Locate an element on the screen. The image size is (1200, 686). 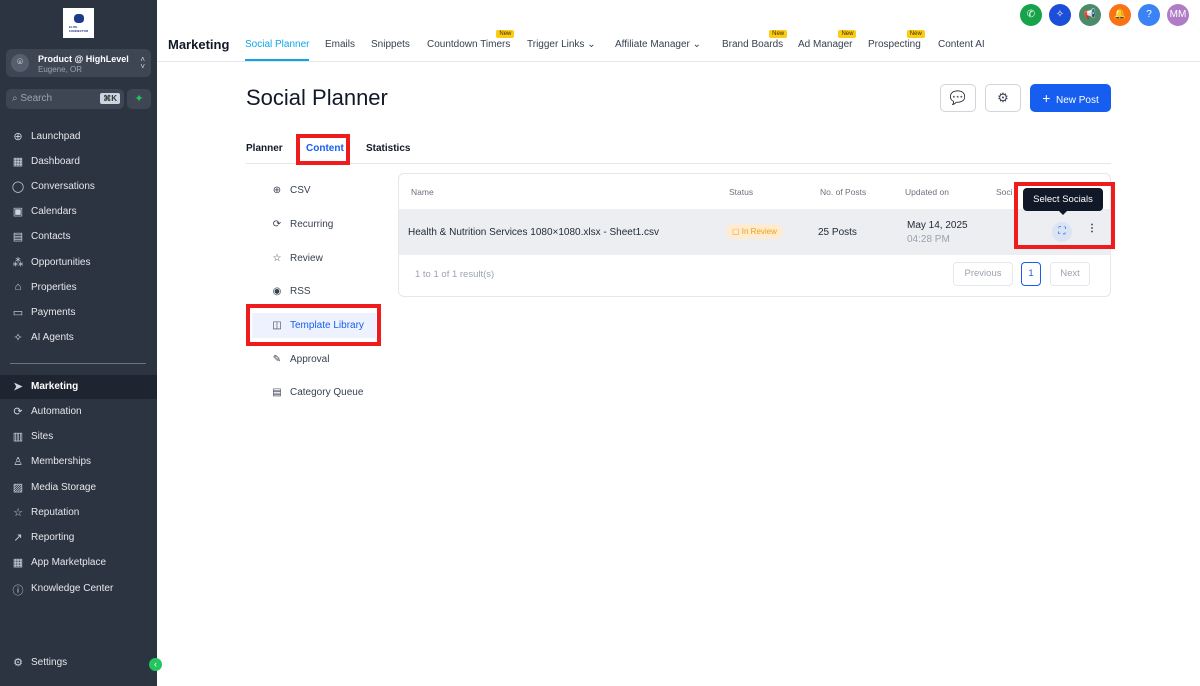
tab-label: Social Planner is located at coordinates (277, 44).